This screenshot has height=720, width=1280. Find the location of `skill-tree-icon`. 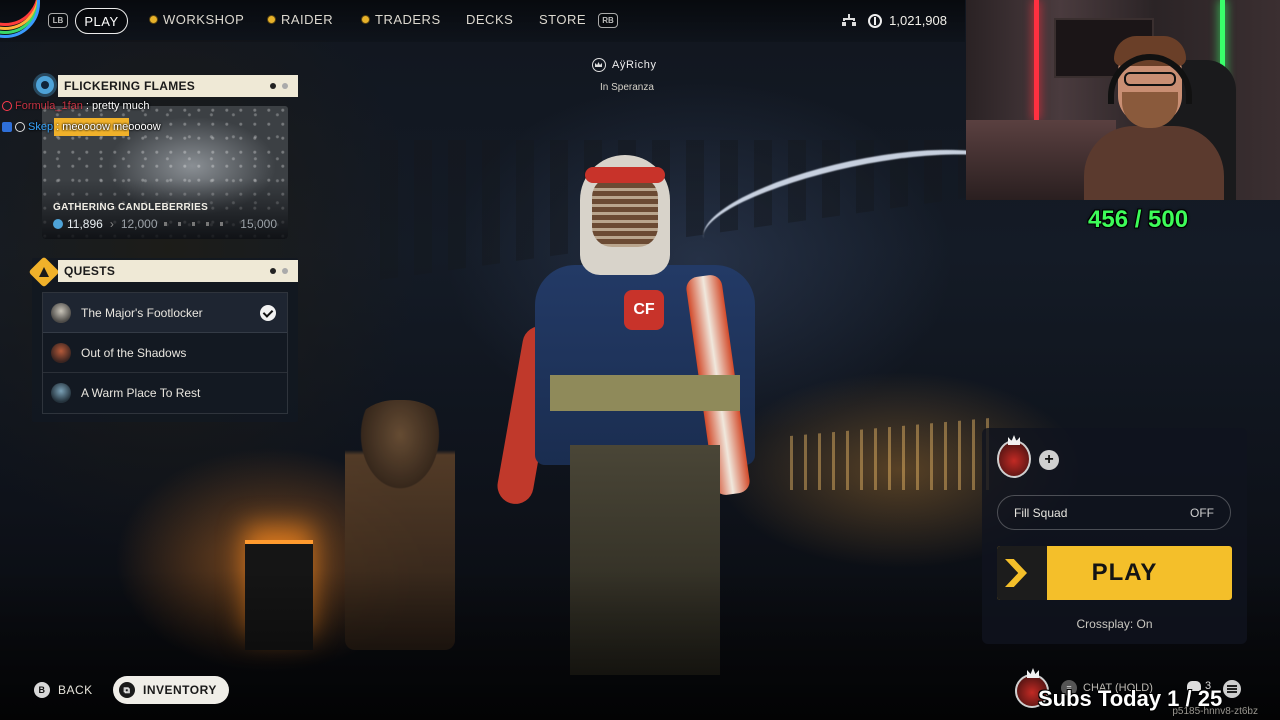

skill-tree-icon is located at coordinates (849, 21).